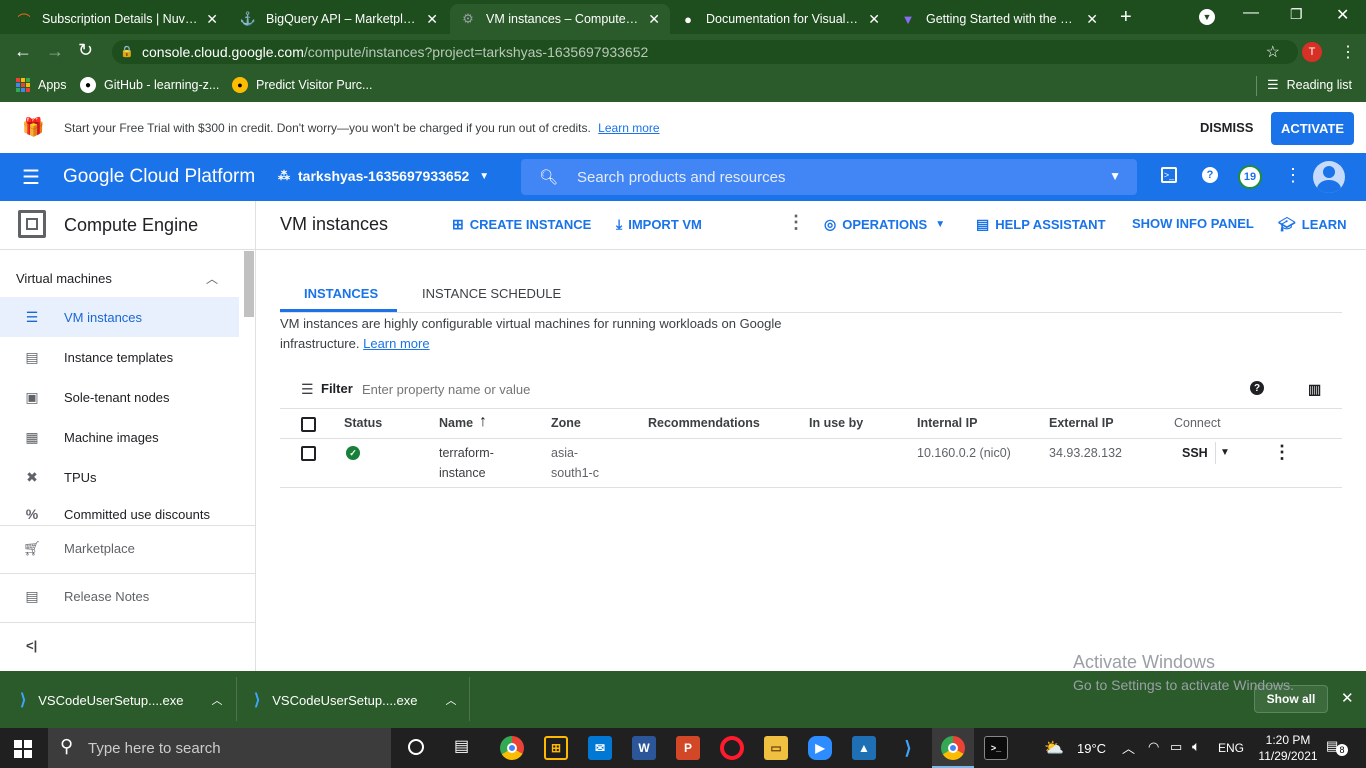 The width and height of the screenshot is (1366, 768). What do you see at coordinates (521, 224) in the screenshot?
I see `create-instance-button: ⊞ CREATE INSTANCE` at bounding box center [521, 224].